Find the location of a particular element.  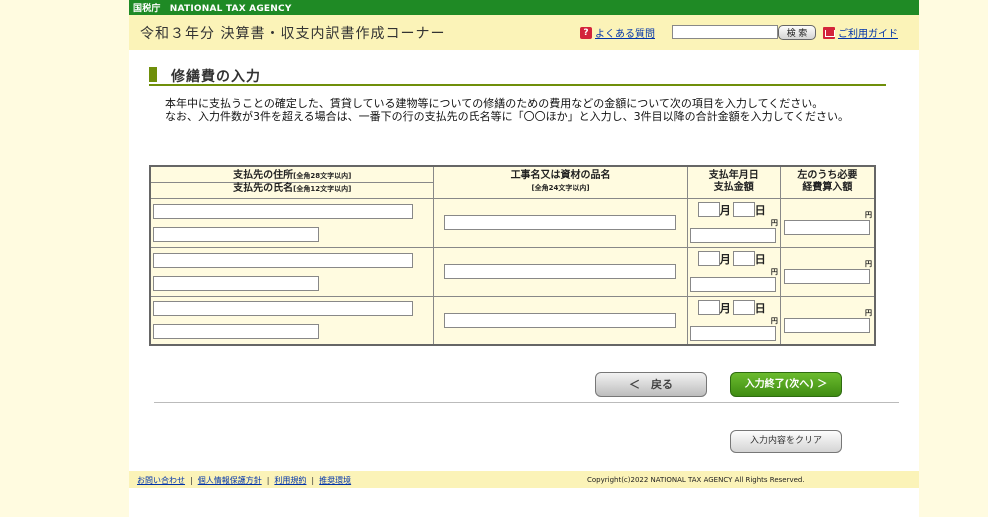

header-payee-name-note: [全角12文字以内] is located at coordinates (322, 188).